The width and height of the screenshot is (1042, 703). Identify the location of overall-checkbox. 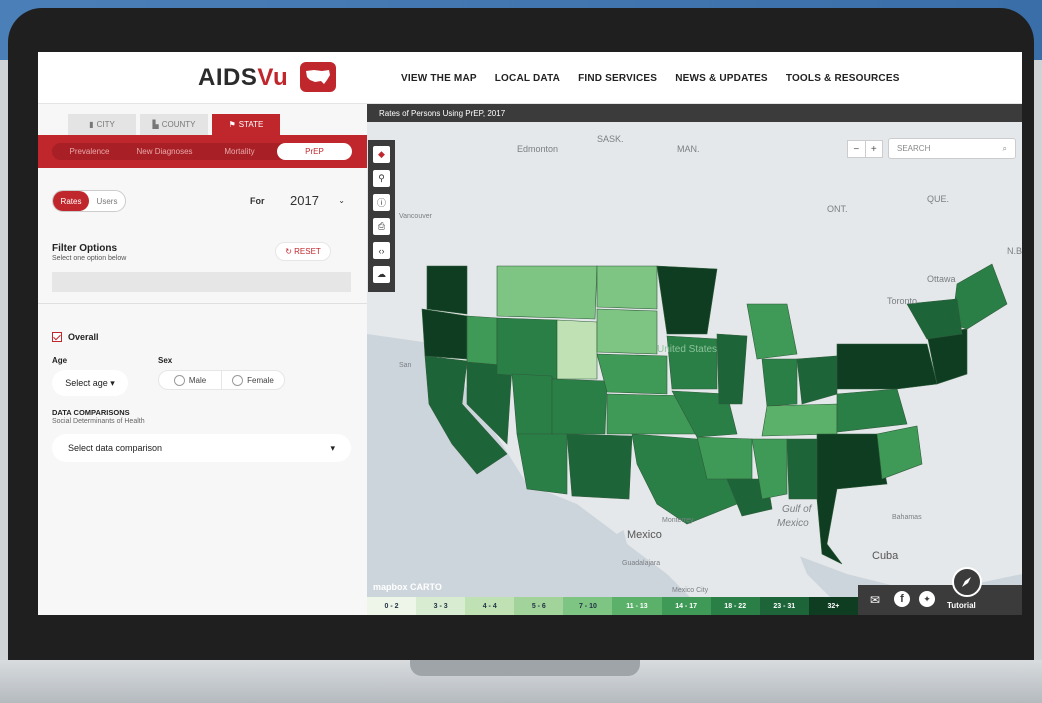
(57, 337).